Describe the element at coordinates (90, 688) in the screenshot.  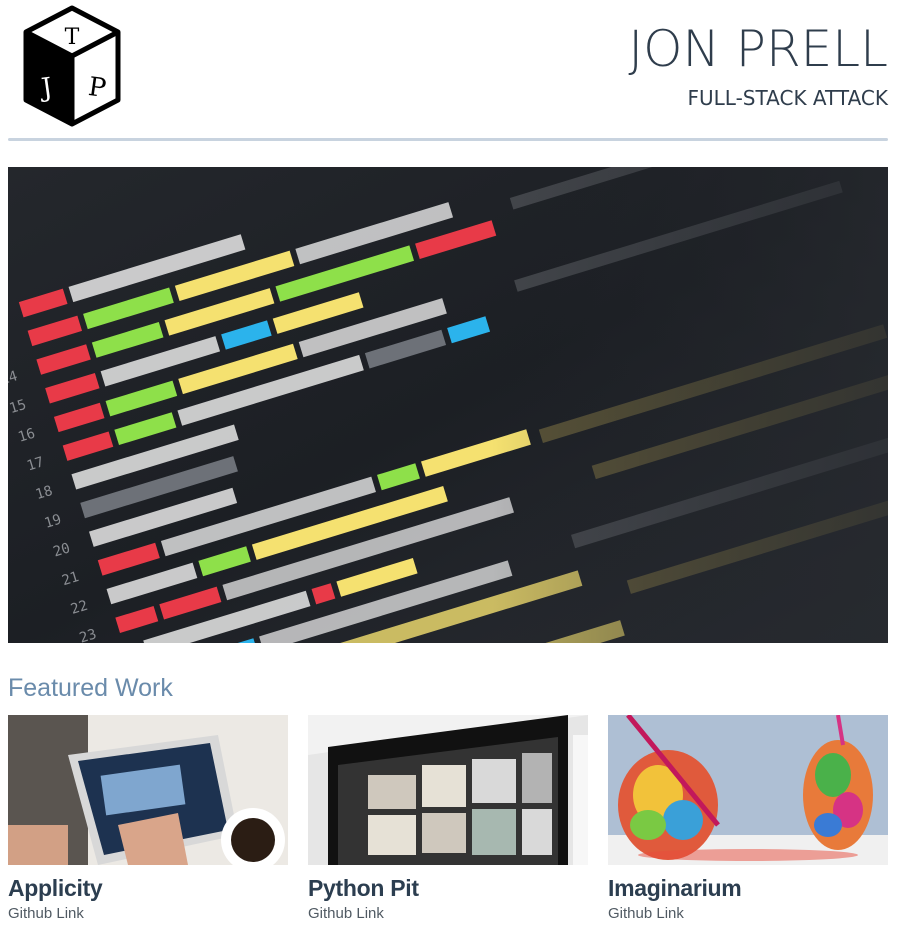
I see `featured-work-heading: Featured Work` at that location.